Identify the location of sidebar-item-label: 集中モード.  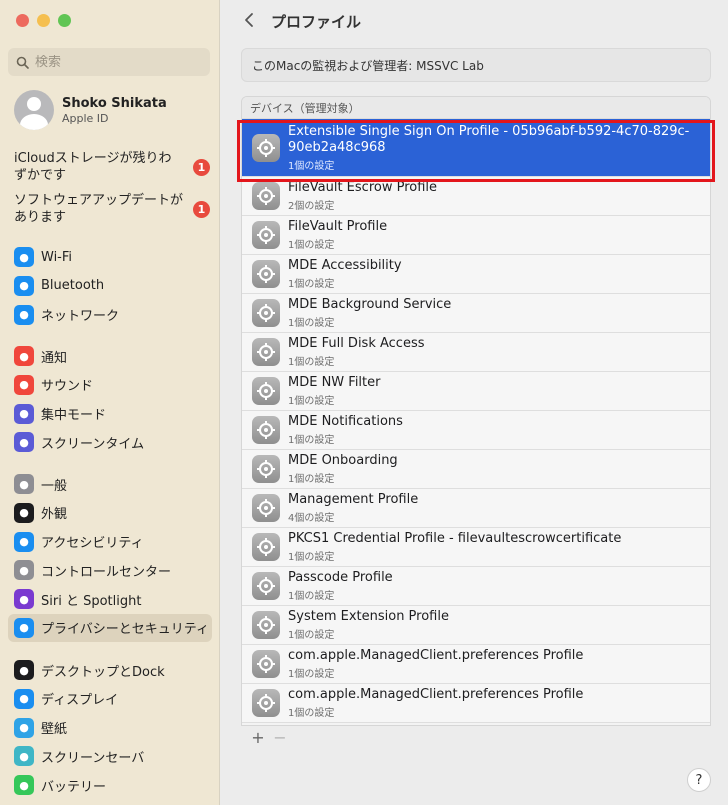
(74, 416).